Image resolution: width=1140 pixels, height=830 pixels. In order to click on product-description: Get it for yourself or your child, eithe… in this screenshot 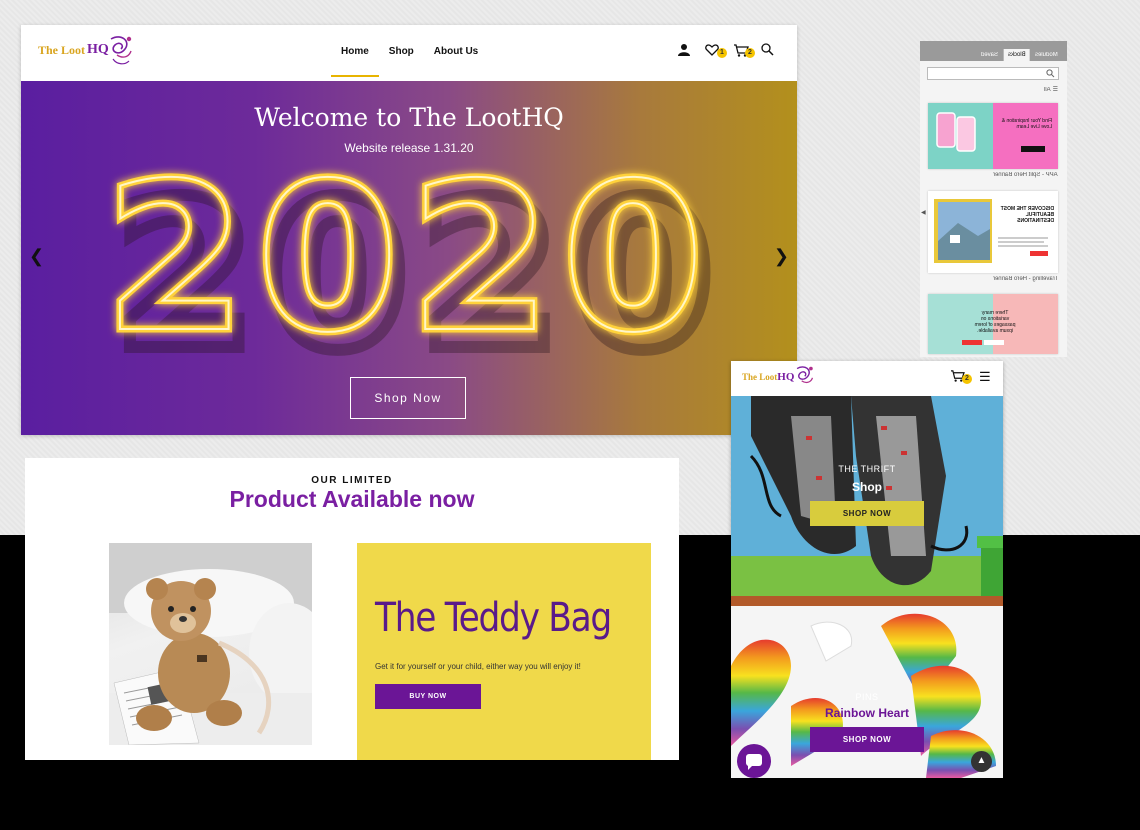, I will do `click(478, 666)`.